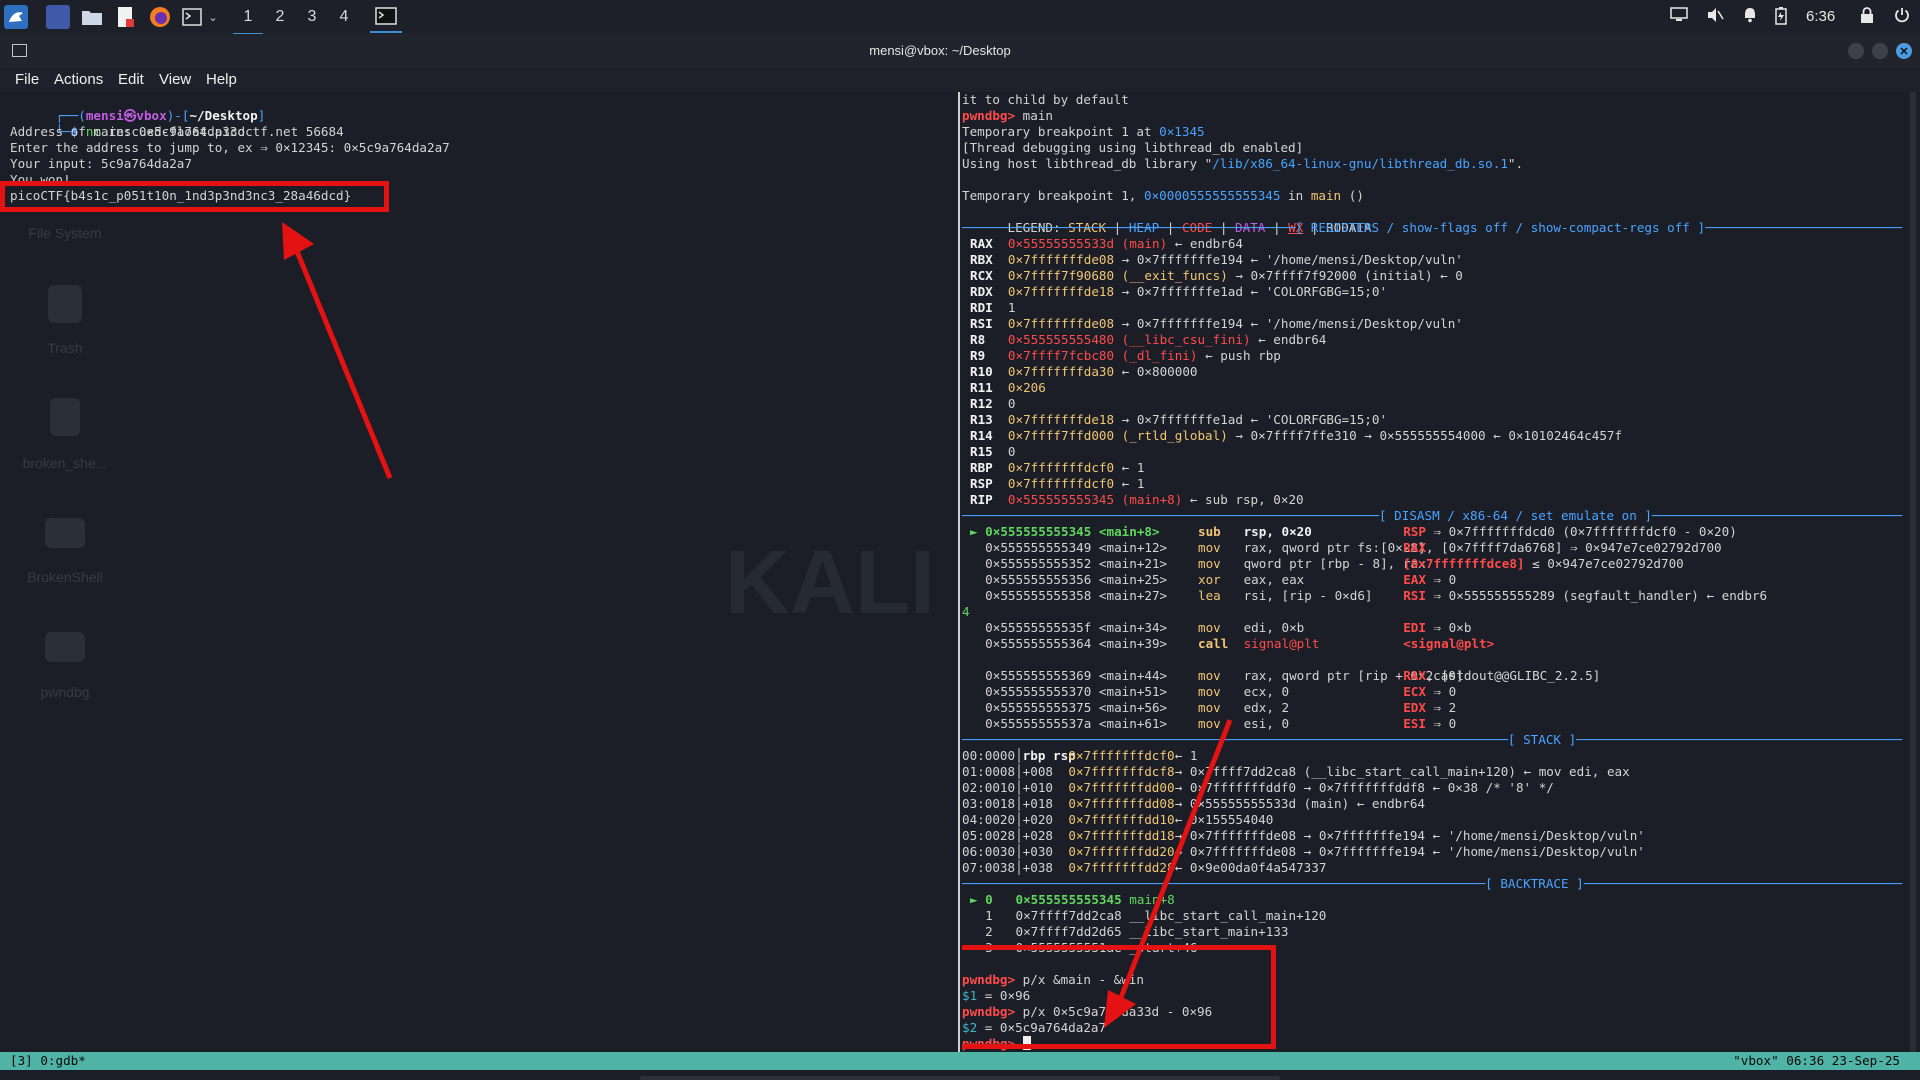 The width and height of the screenshot is (1920, 1080). I want to click on menu-file: File, so click(27, 79).